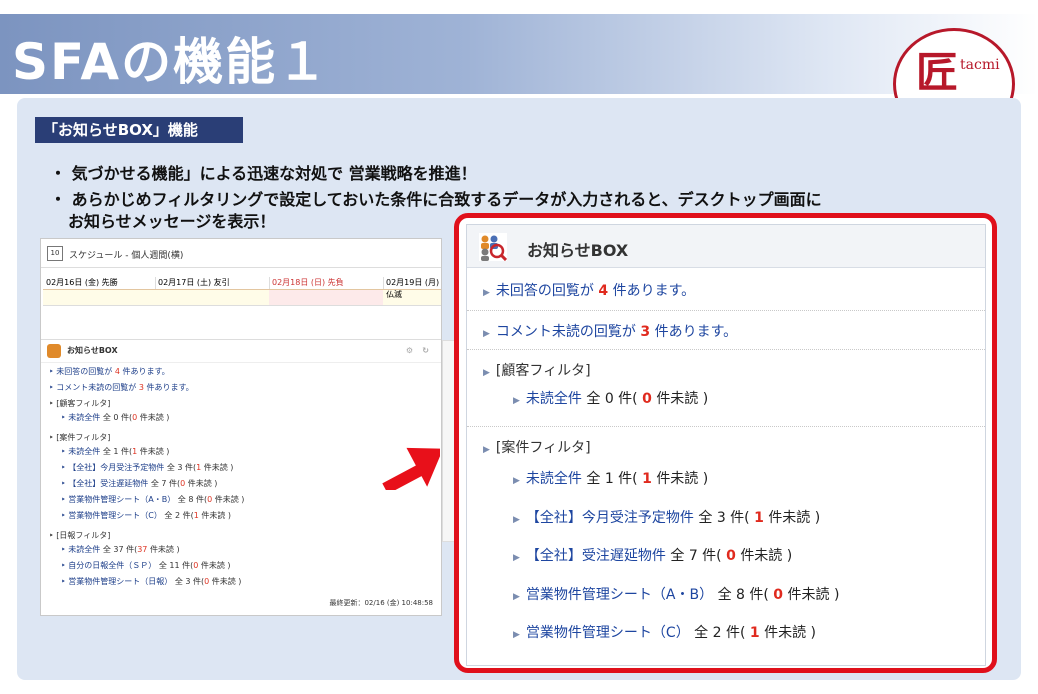 The width and height of the screenshot is (1038, 694). Describe the element at coordinates (610, 398) in the screenshot. I see `customer-unread-all-link: ▶ 未読全件 全 0 件( 0 件未読 )` at that location.